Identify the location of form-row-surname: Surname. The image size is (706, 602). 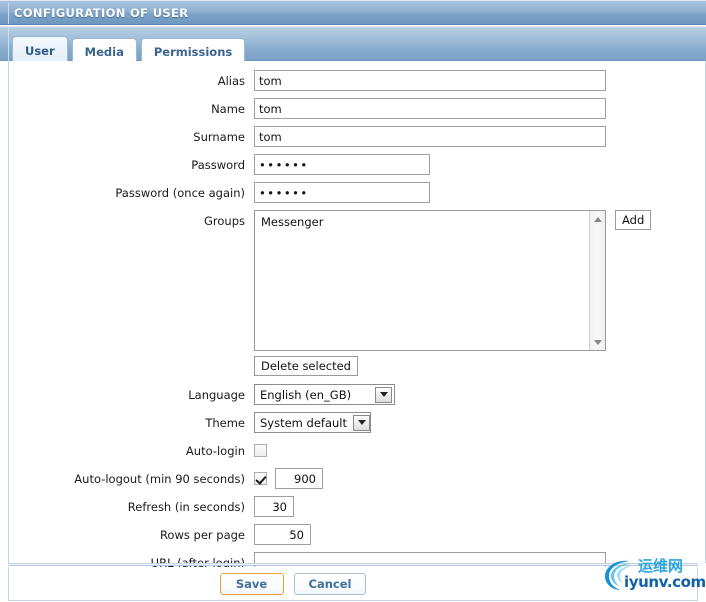
(357, 137).